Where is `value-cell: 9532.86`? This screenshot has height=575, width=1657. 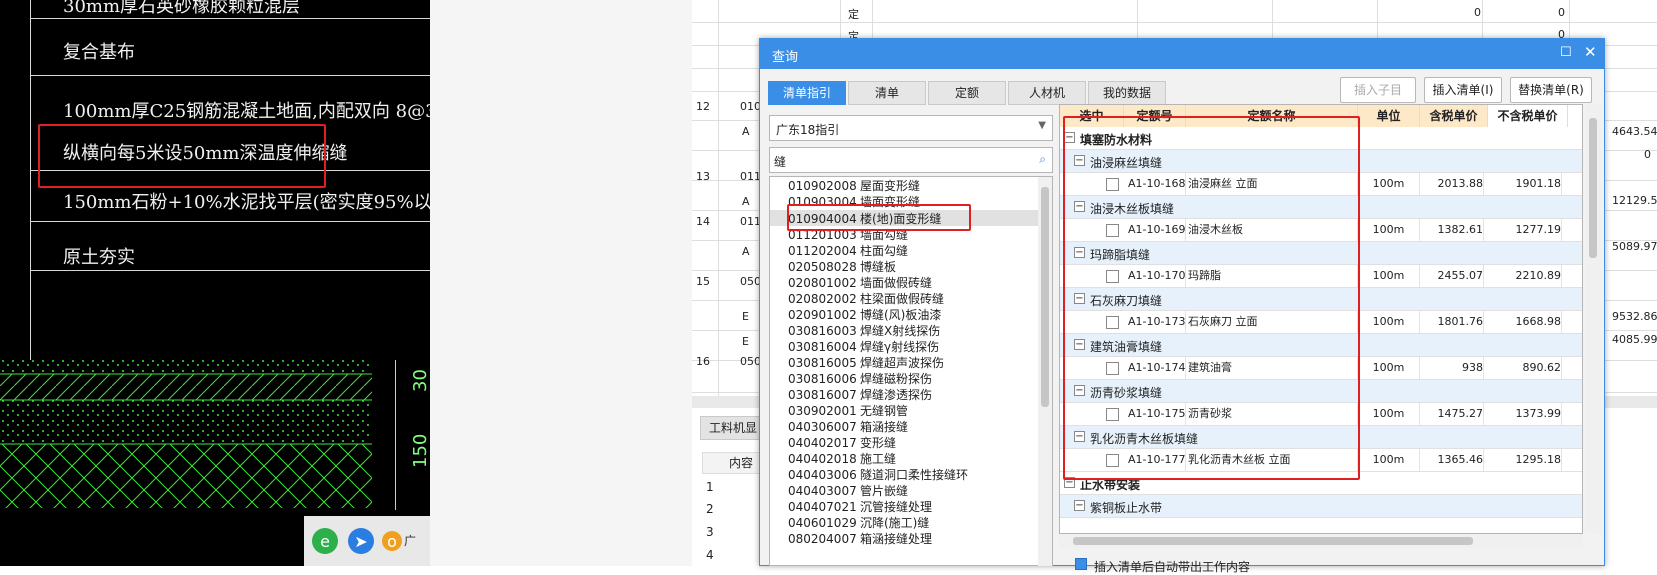
value-cell: 9532.86 is located at coordinates (1634, 316).